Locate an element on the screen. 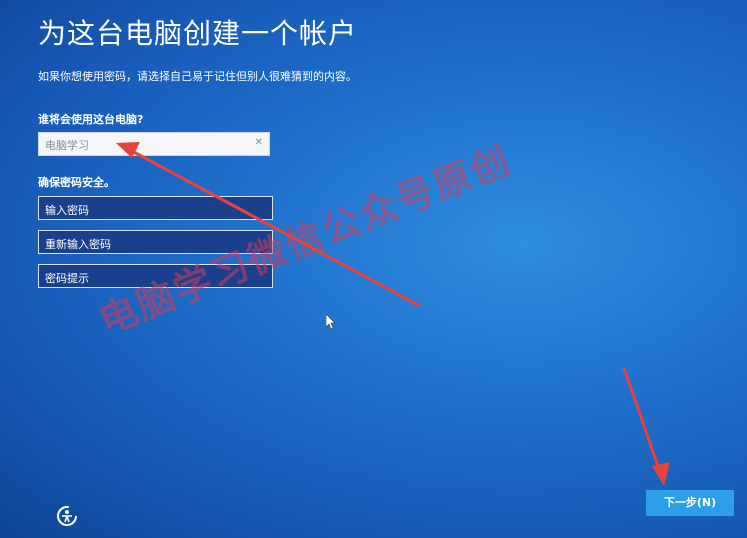  clear-icon: ✕ is located at coordinates (259, 142).